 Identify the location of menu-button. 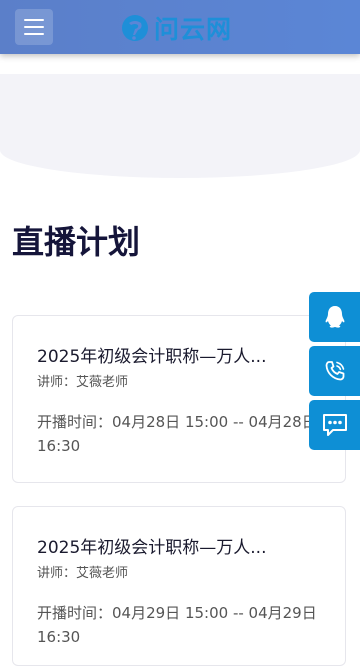
(34, 27).